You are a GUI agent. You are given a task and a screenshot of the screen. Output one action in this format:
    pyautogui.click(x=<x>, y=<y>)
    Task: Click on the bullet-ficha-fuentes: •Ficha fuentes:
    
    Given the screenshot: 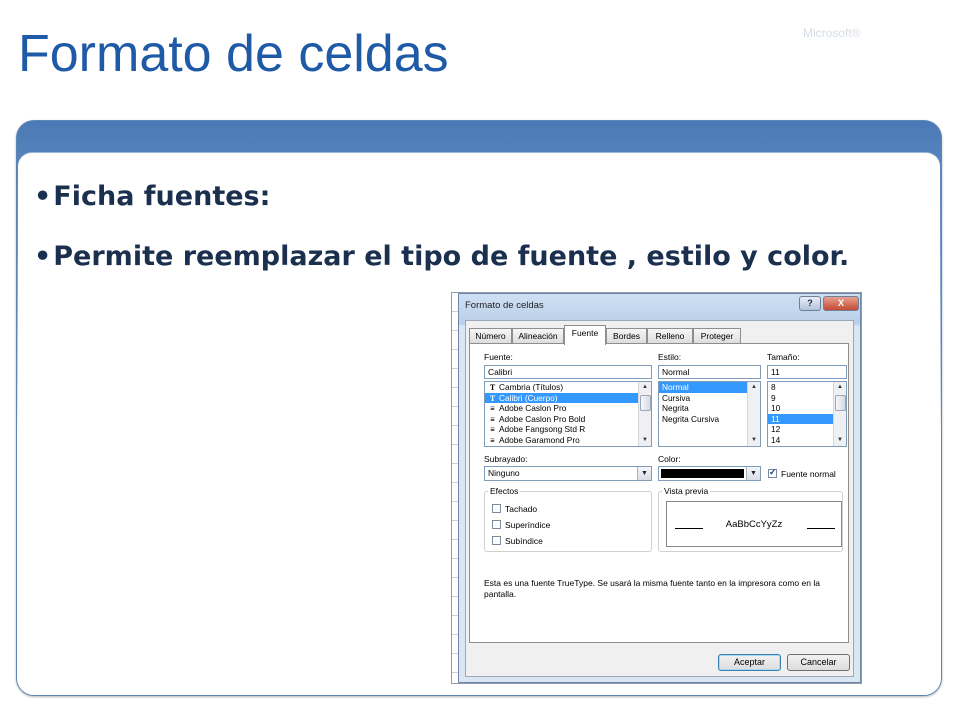 What is the action you would take?
    pyautogui.click(x=152, y=197)
    